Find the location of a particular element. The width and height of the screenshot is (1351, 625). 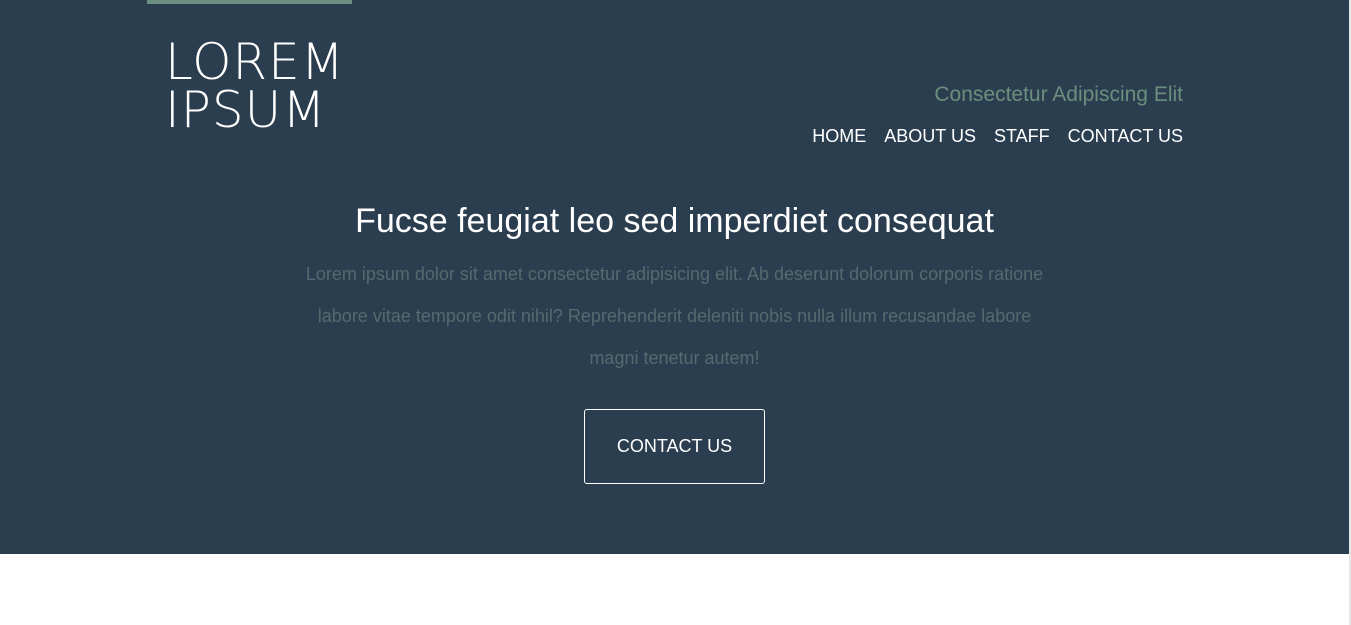

main-nav: HOME ABOUT US STAFF CONTACT US is located at coordinates (997, 136).